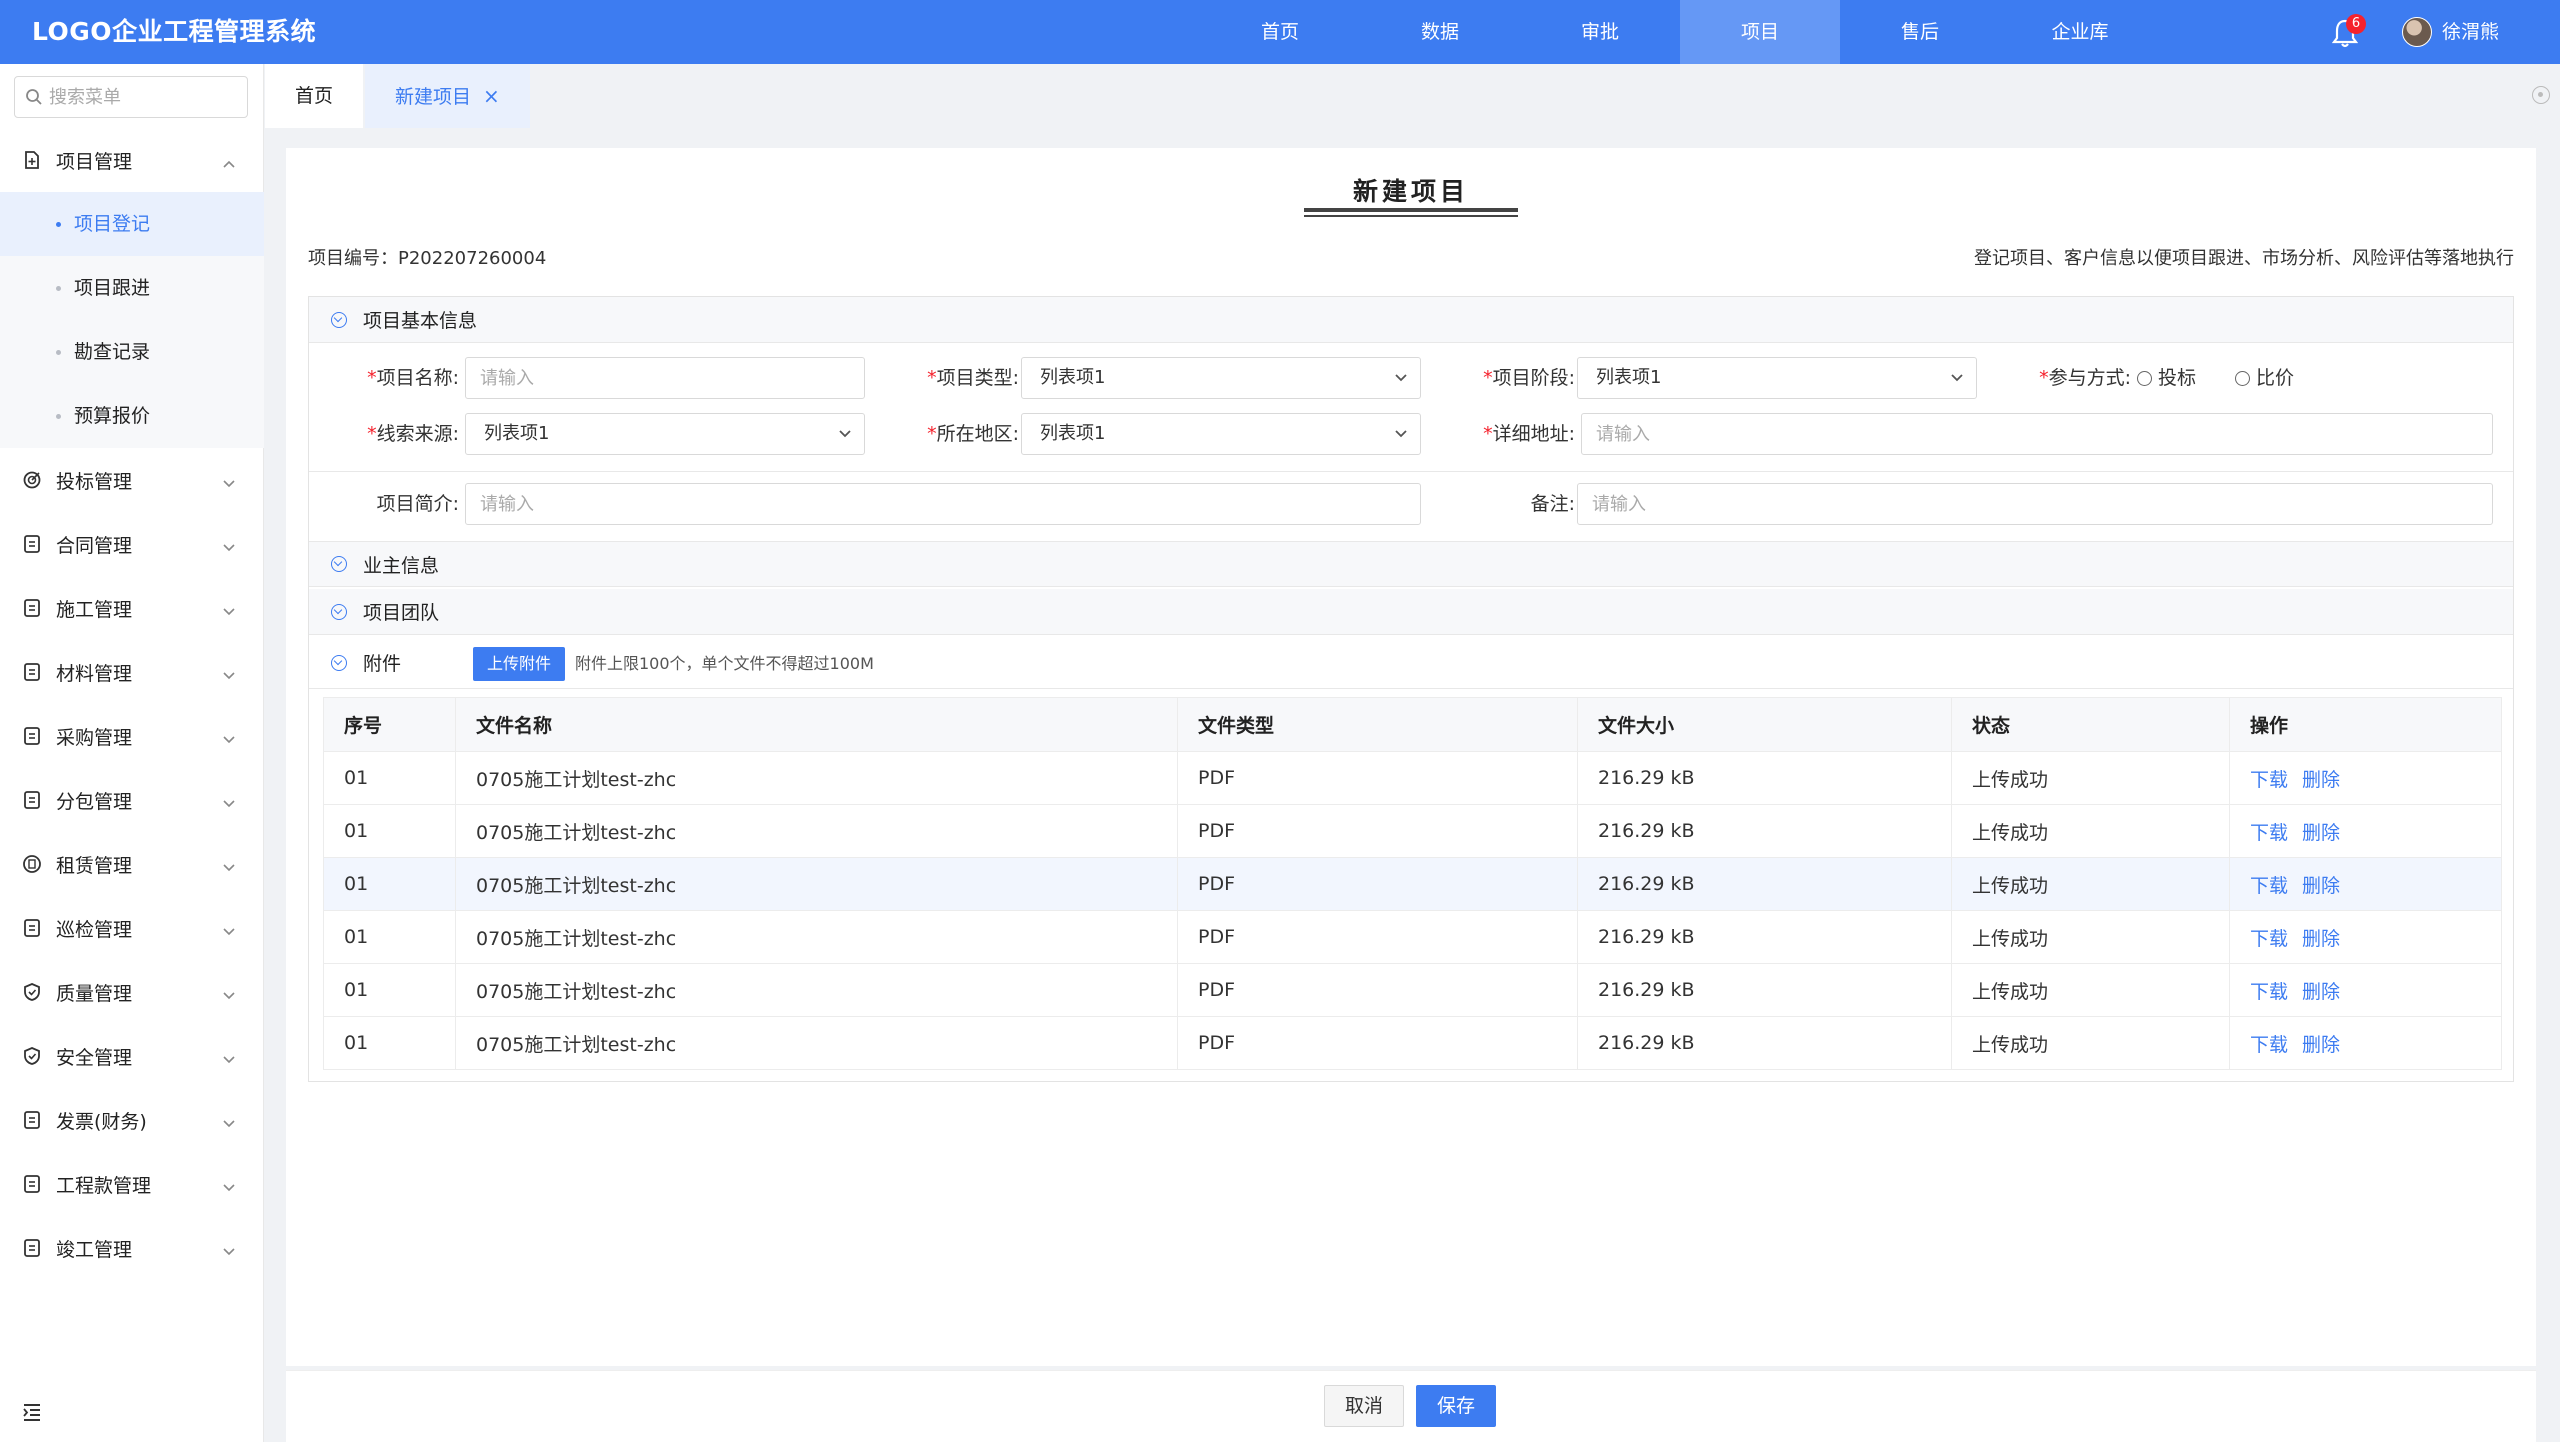 The height and width of the screenshot is (1442, 2560). I want to click on sidebar-item: 投标管理, so click(132, 480).